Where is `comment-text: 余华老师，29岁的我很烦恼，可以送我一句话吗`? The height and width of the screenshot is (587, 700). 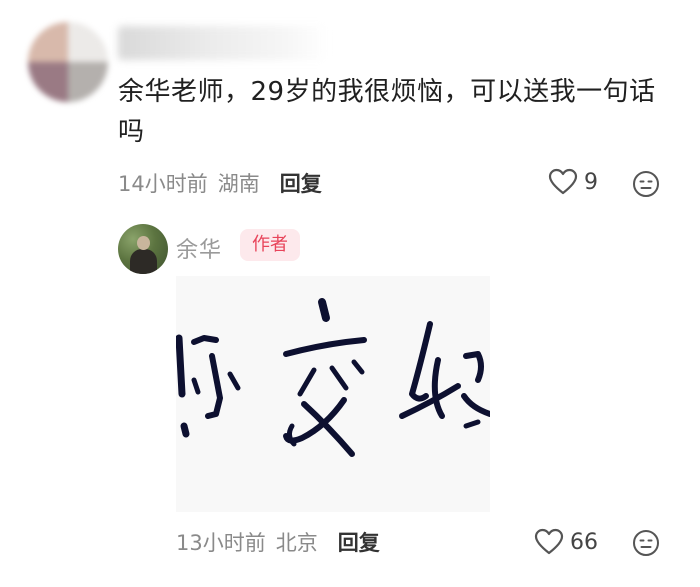 comment-text: 余华老师，29岁的我很烦恼，可以送我一句话吗 is located at coordinates (387, 112).